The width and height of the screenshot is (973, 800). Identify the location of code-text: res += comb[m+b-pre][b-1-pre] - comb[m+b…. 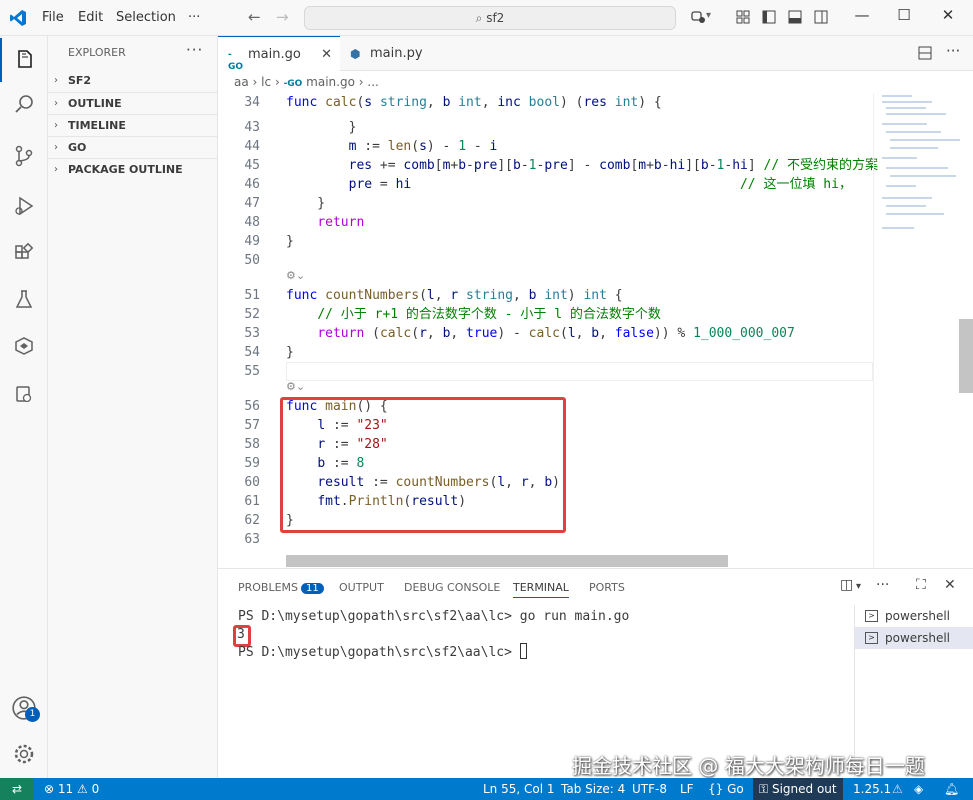
(613, 165).